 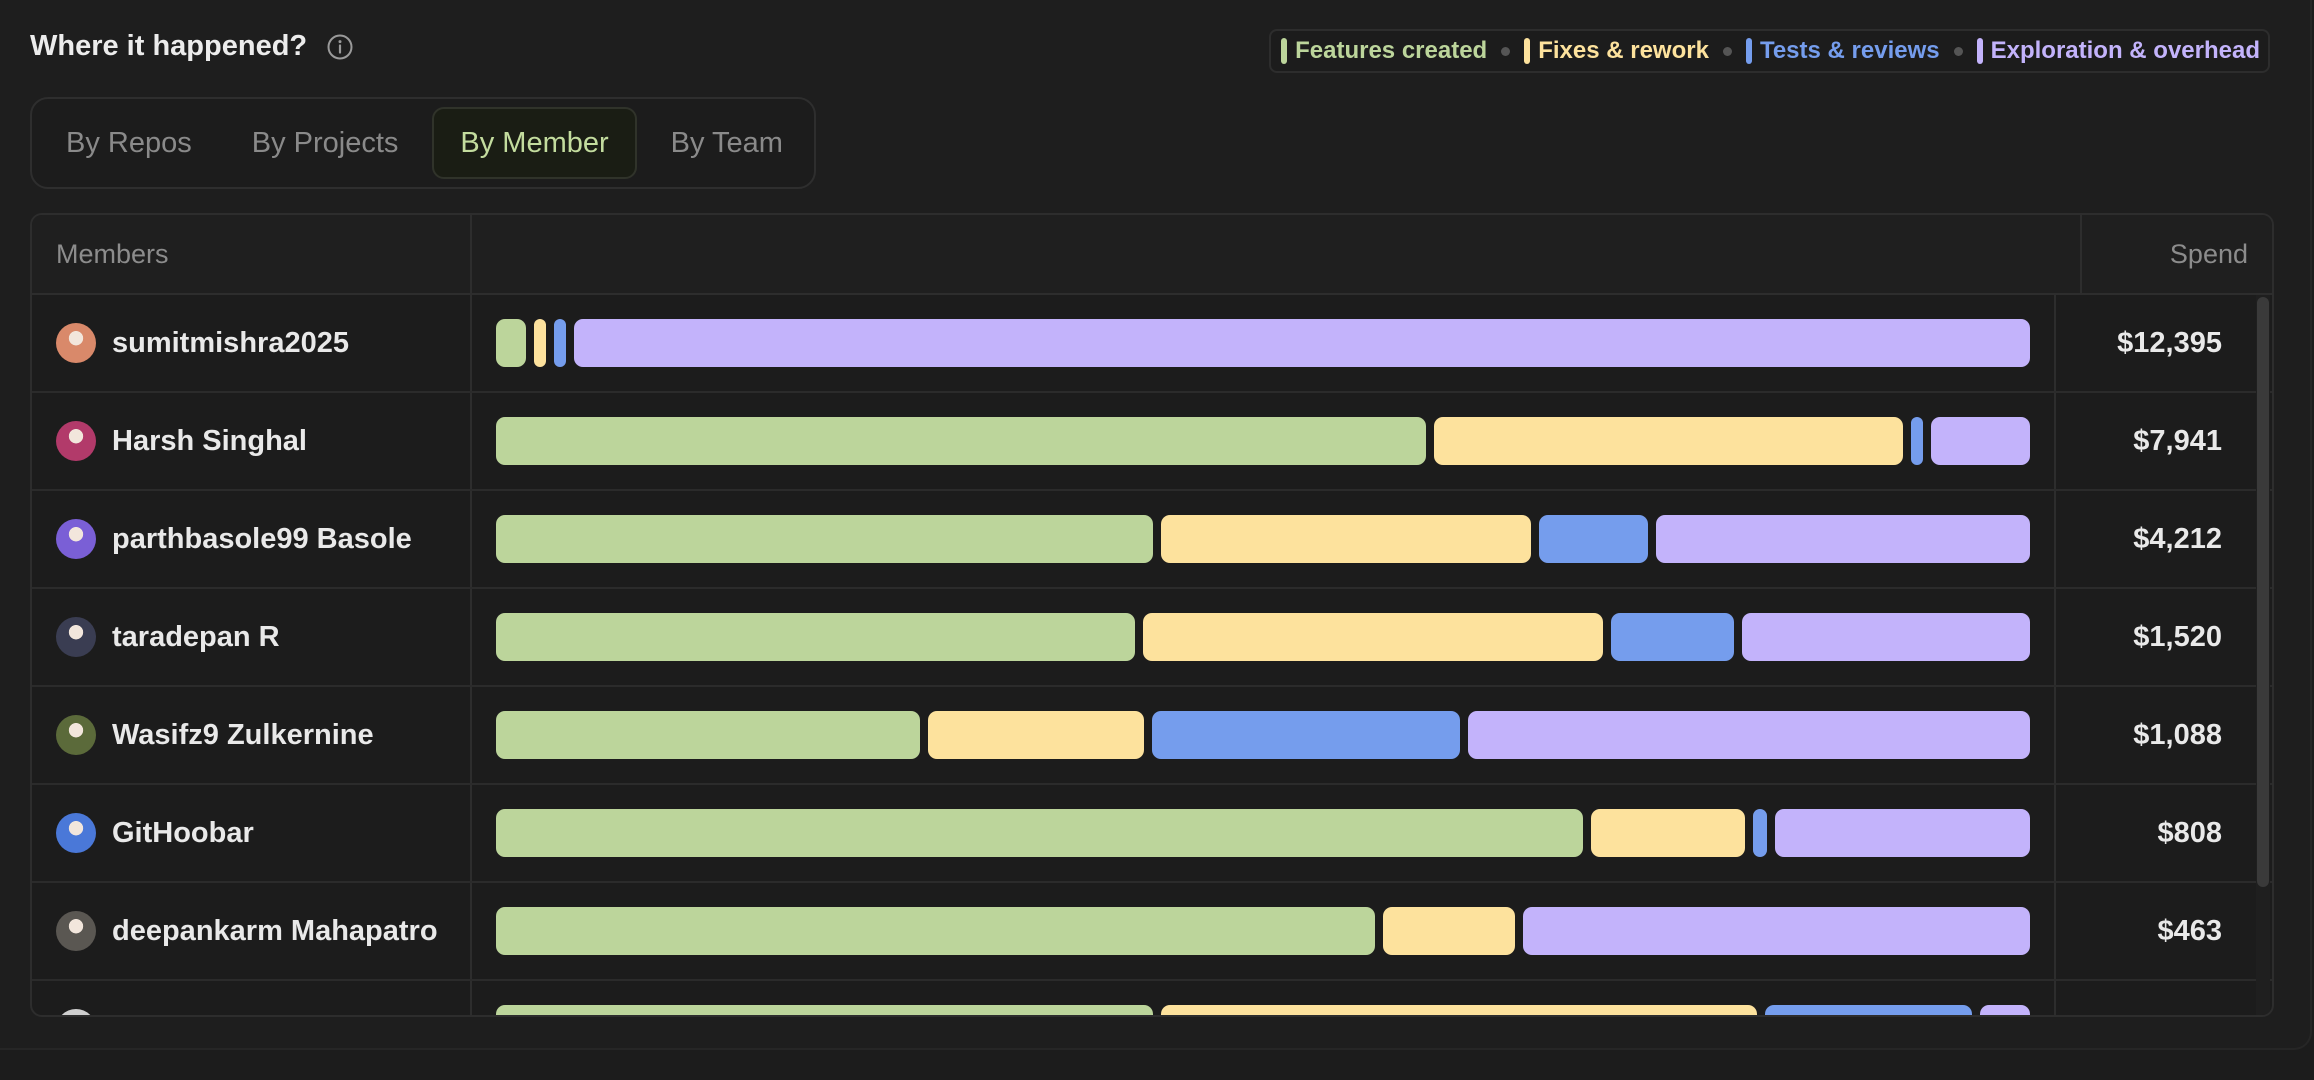 I want to click on tab-by-team: By Team, so click(x=727, y=143).